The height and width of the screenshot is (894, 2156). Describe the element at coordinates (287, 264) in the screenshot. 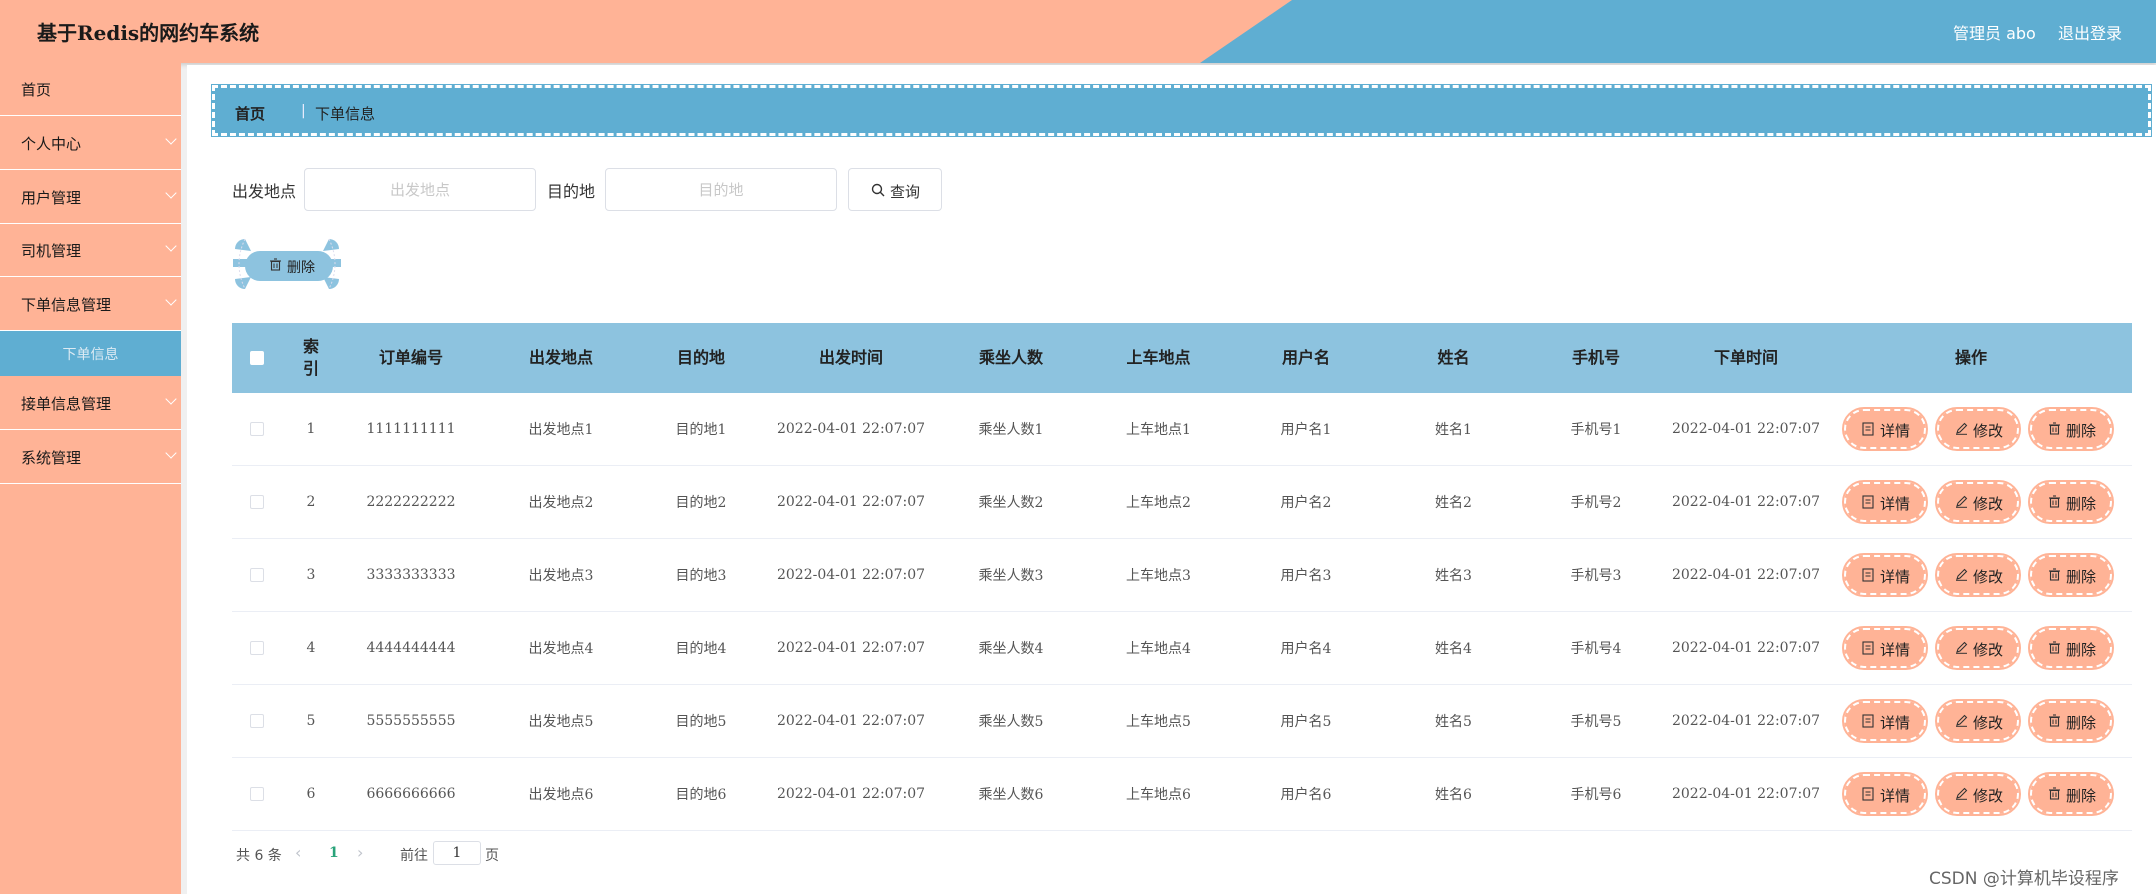

I see `bulk-delete-button: 删除` at that location.